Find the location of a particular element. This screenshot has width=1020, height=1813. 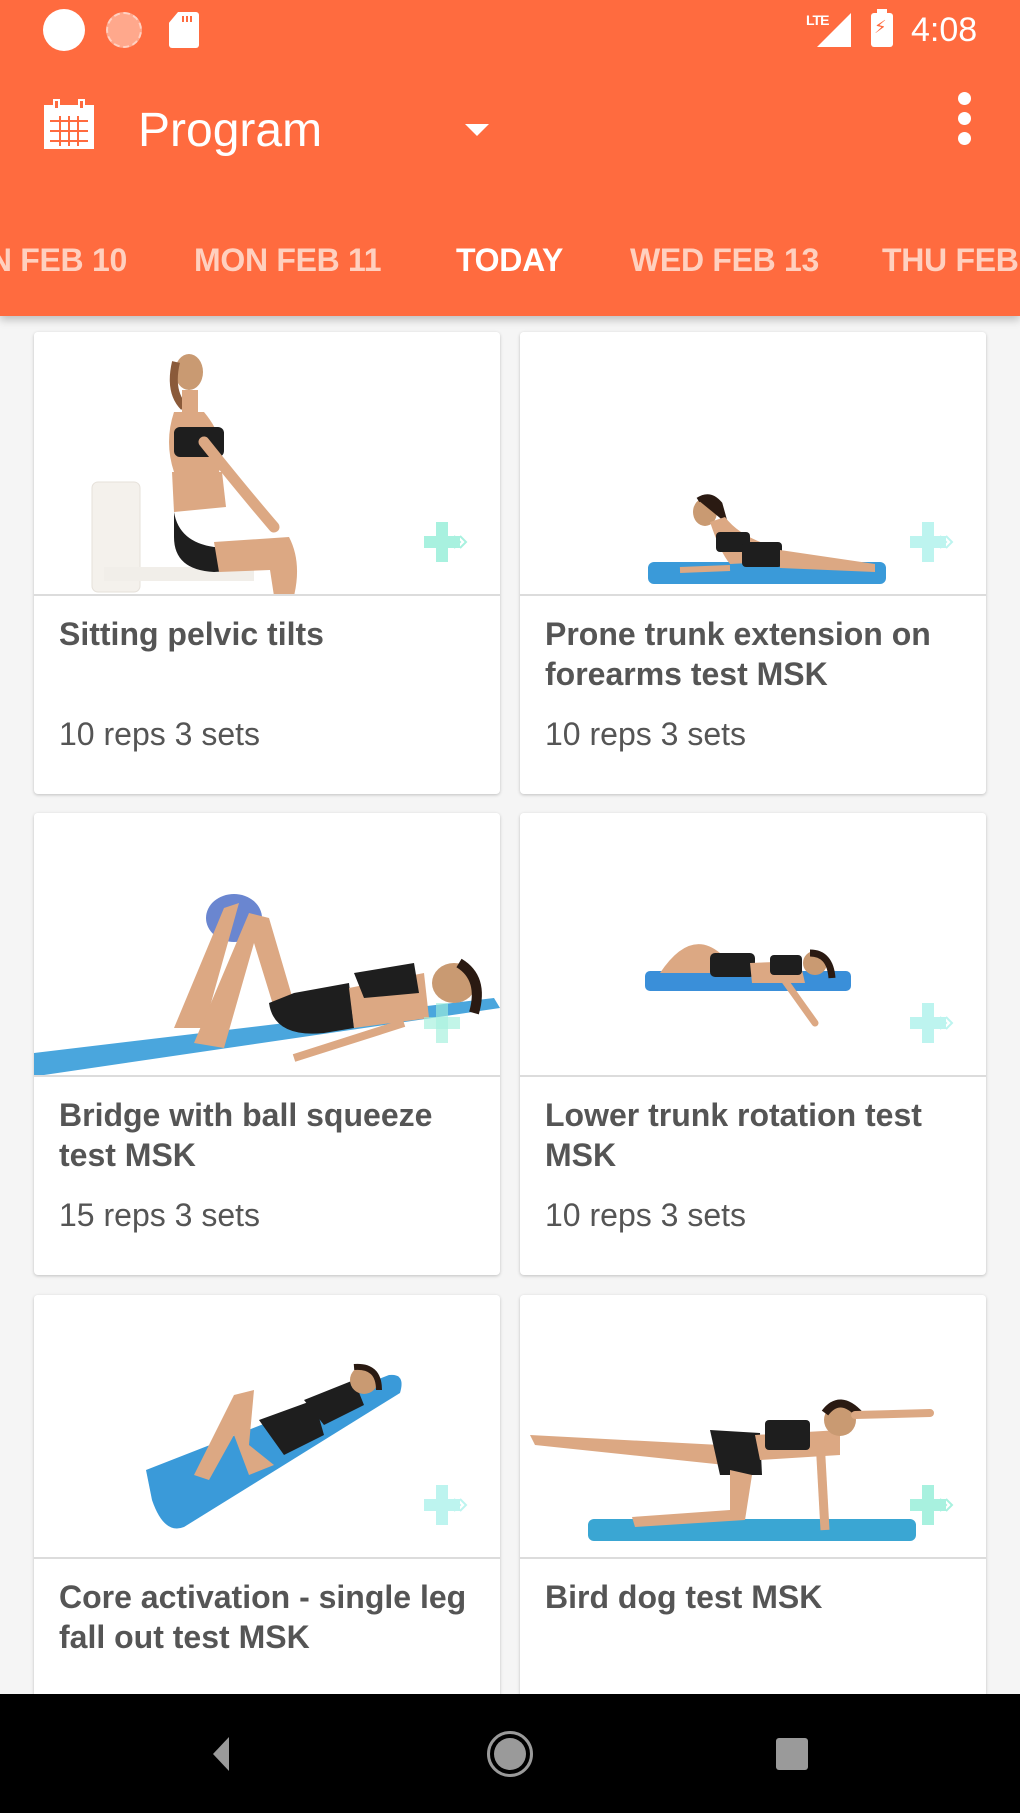

sd-card-icon is located at coordinates (184, 30).